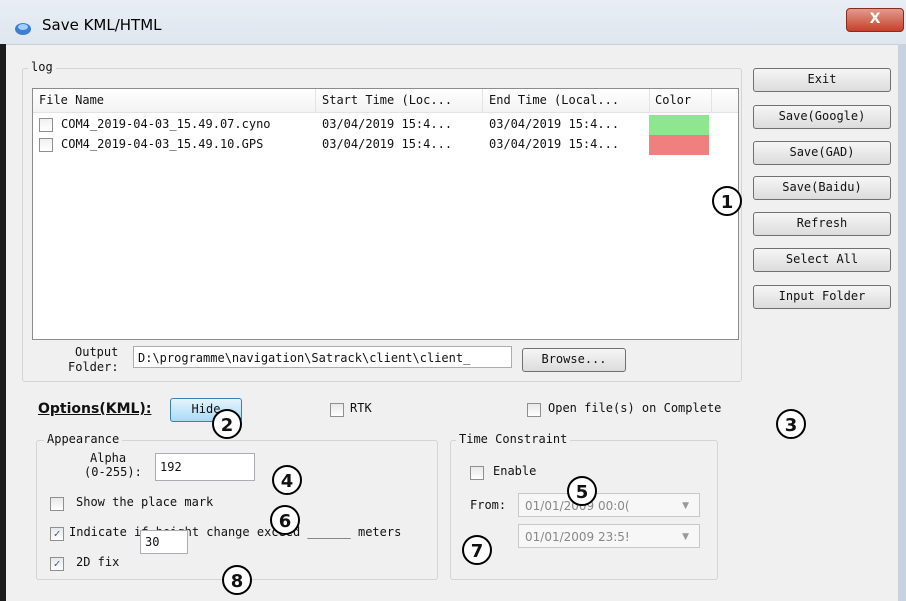 This screenshot has width=906, height=601. Describe the element at coordinates (237, 580) in the screenshot. I see `callout-8: 8` at that location.